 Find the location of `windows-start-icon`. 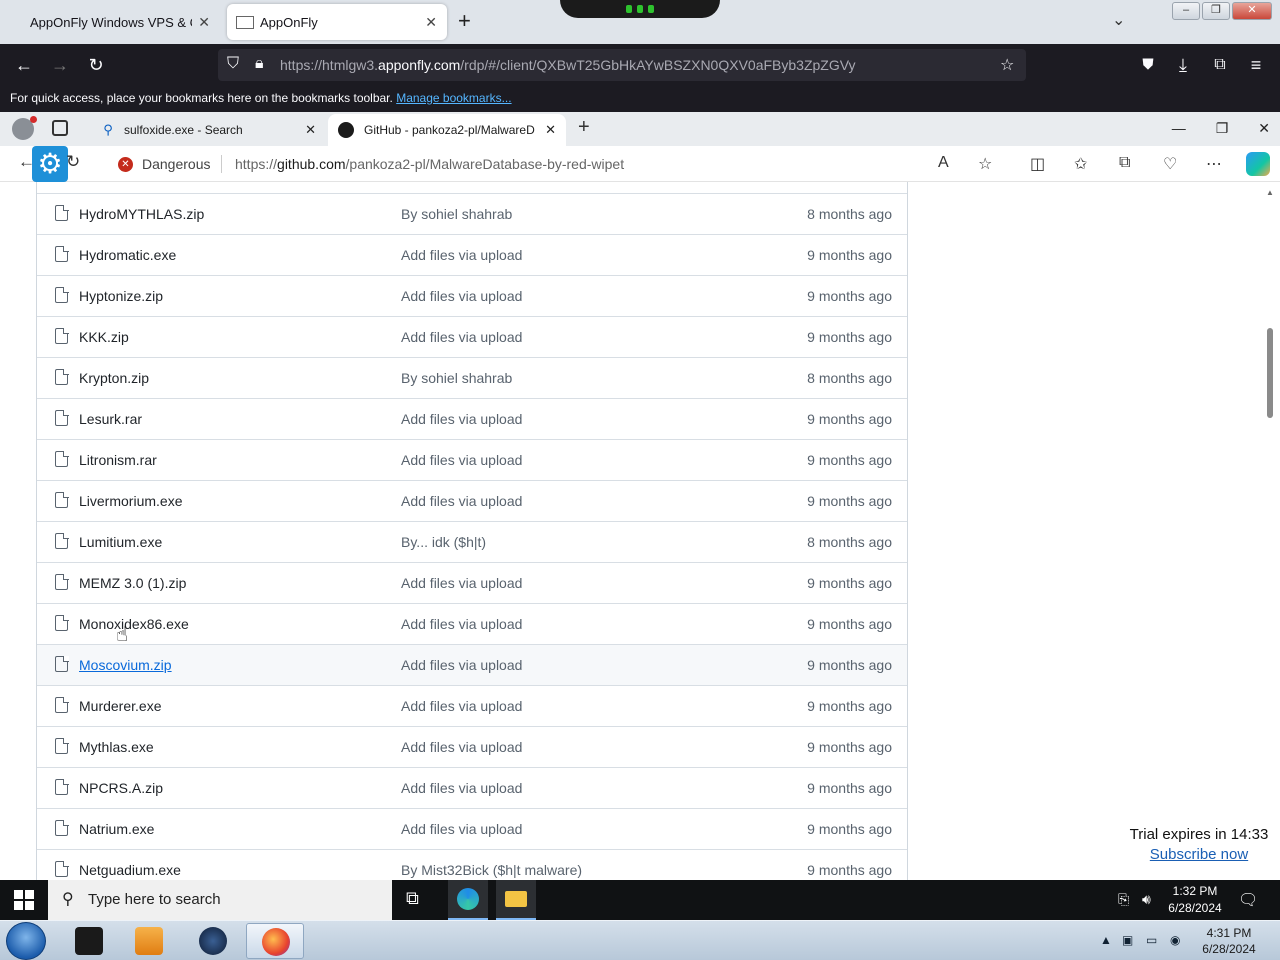

windows-start-icon is located at coordinates (24, 900).